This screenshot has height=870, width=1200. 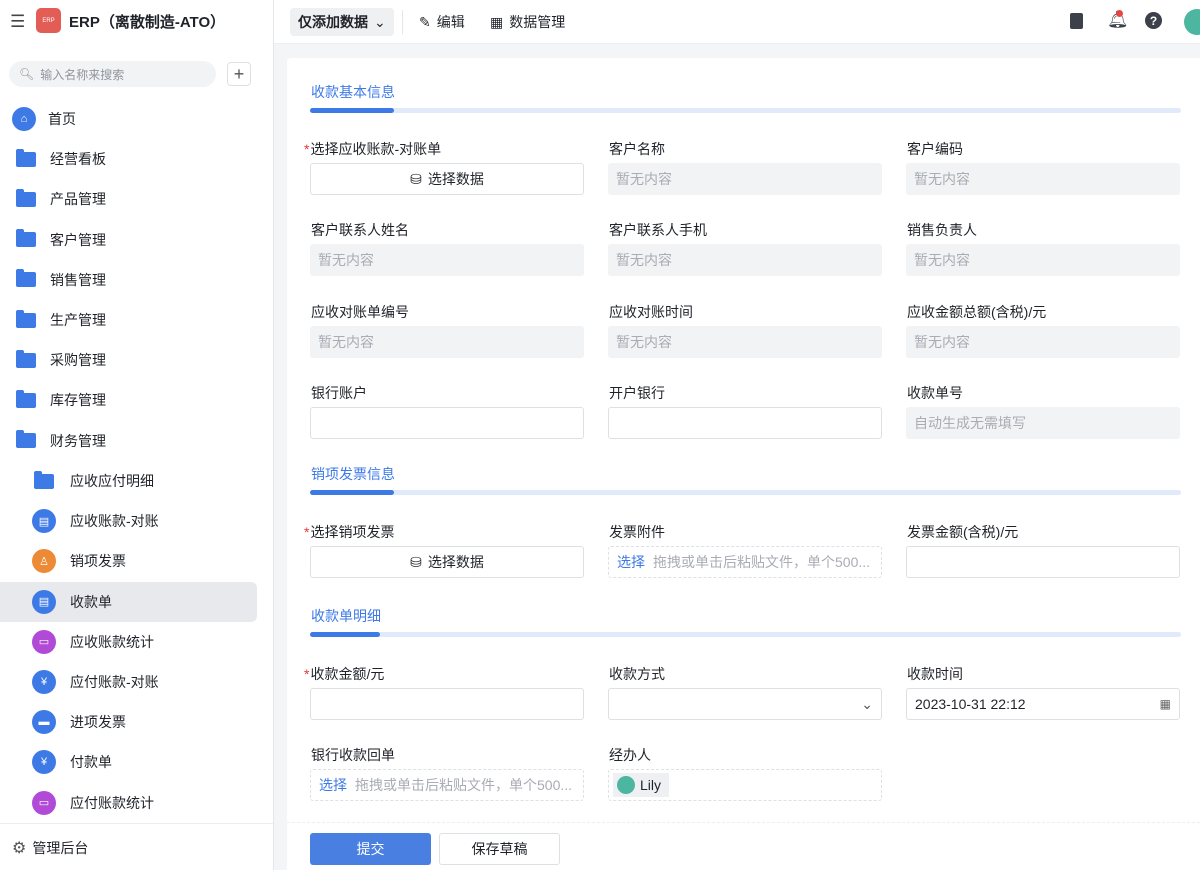 I want to click on bell-icon: 🔔︎, so click(x=1118, y=20).